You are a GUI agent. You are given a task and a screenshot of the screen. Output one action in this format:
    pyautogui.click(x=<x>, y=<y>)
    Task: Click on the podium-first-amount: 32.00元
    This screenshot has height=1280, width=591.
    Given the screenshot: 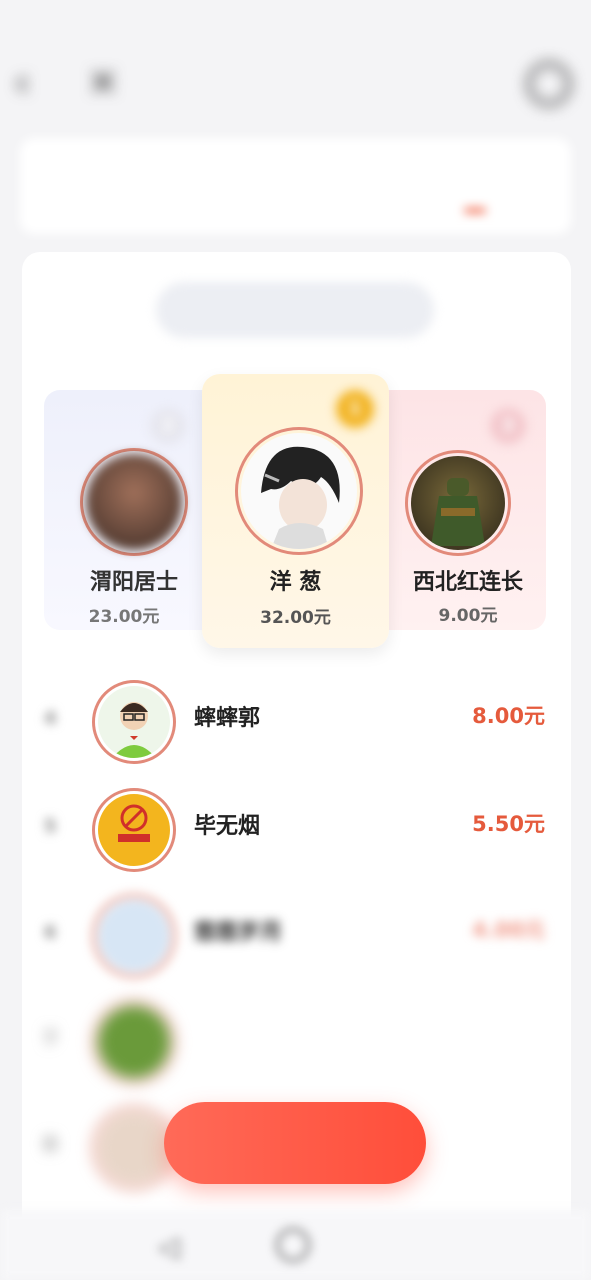 What is the action you would take?
    pyautogui.click(x=295, y=618)
    